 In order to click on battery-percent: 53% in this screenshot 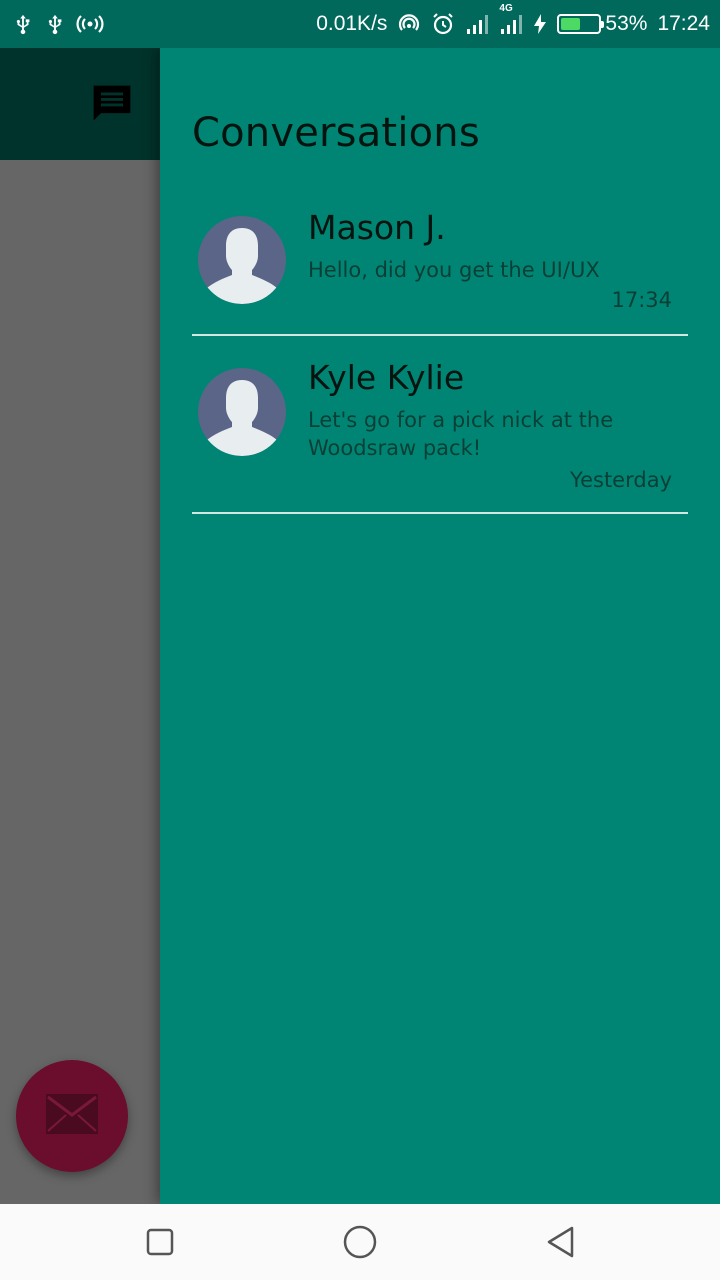, I will do `click(626, 23)`.